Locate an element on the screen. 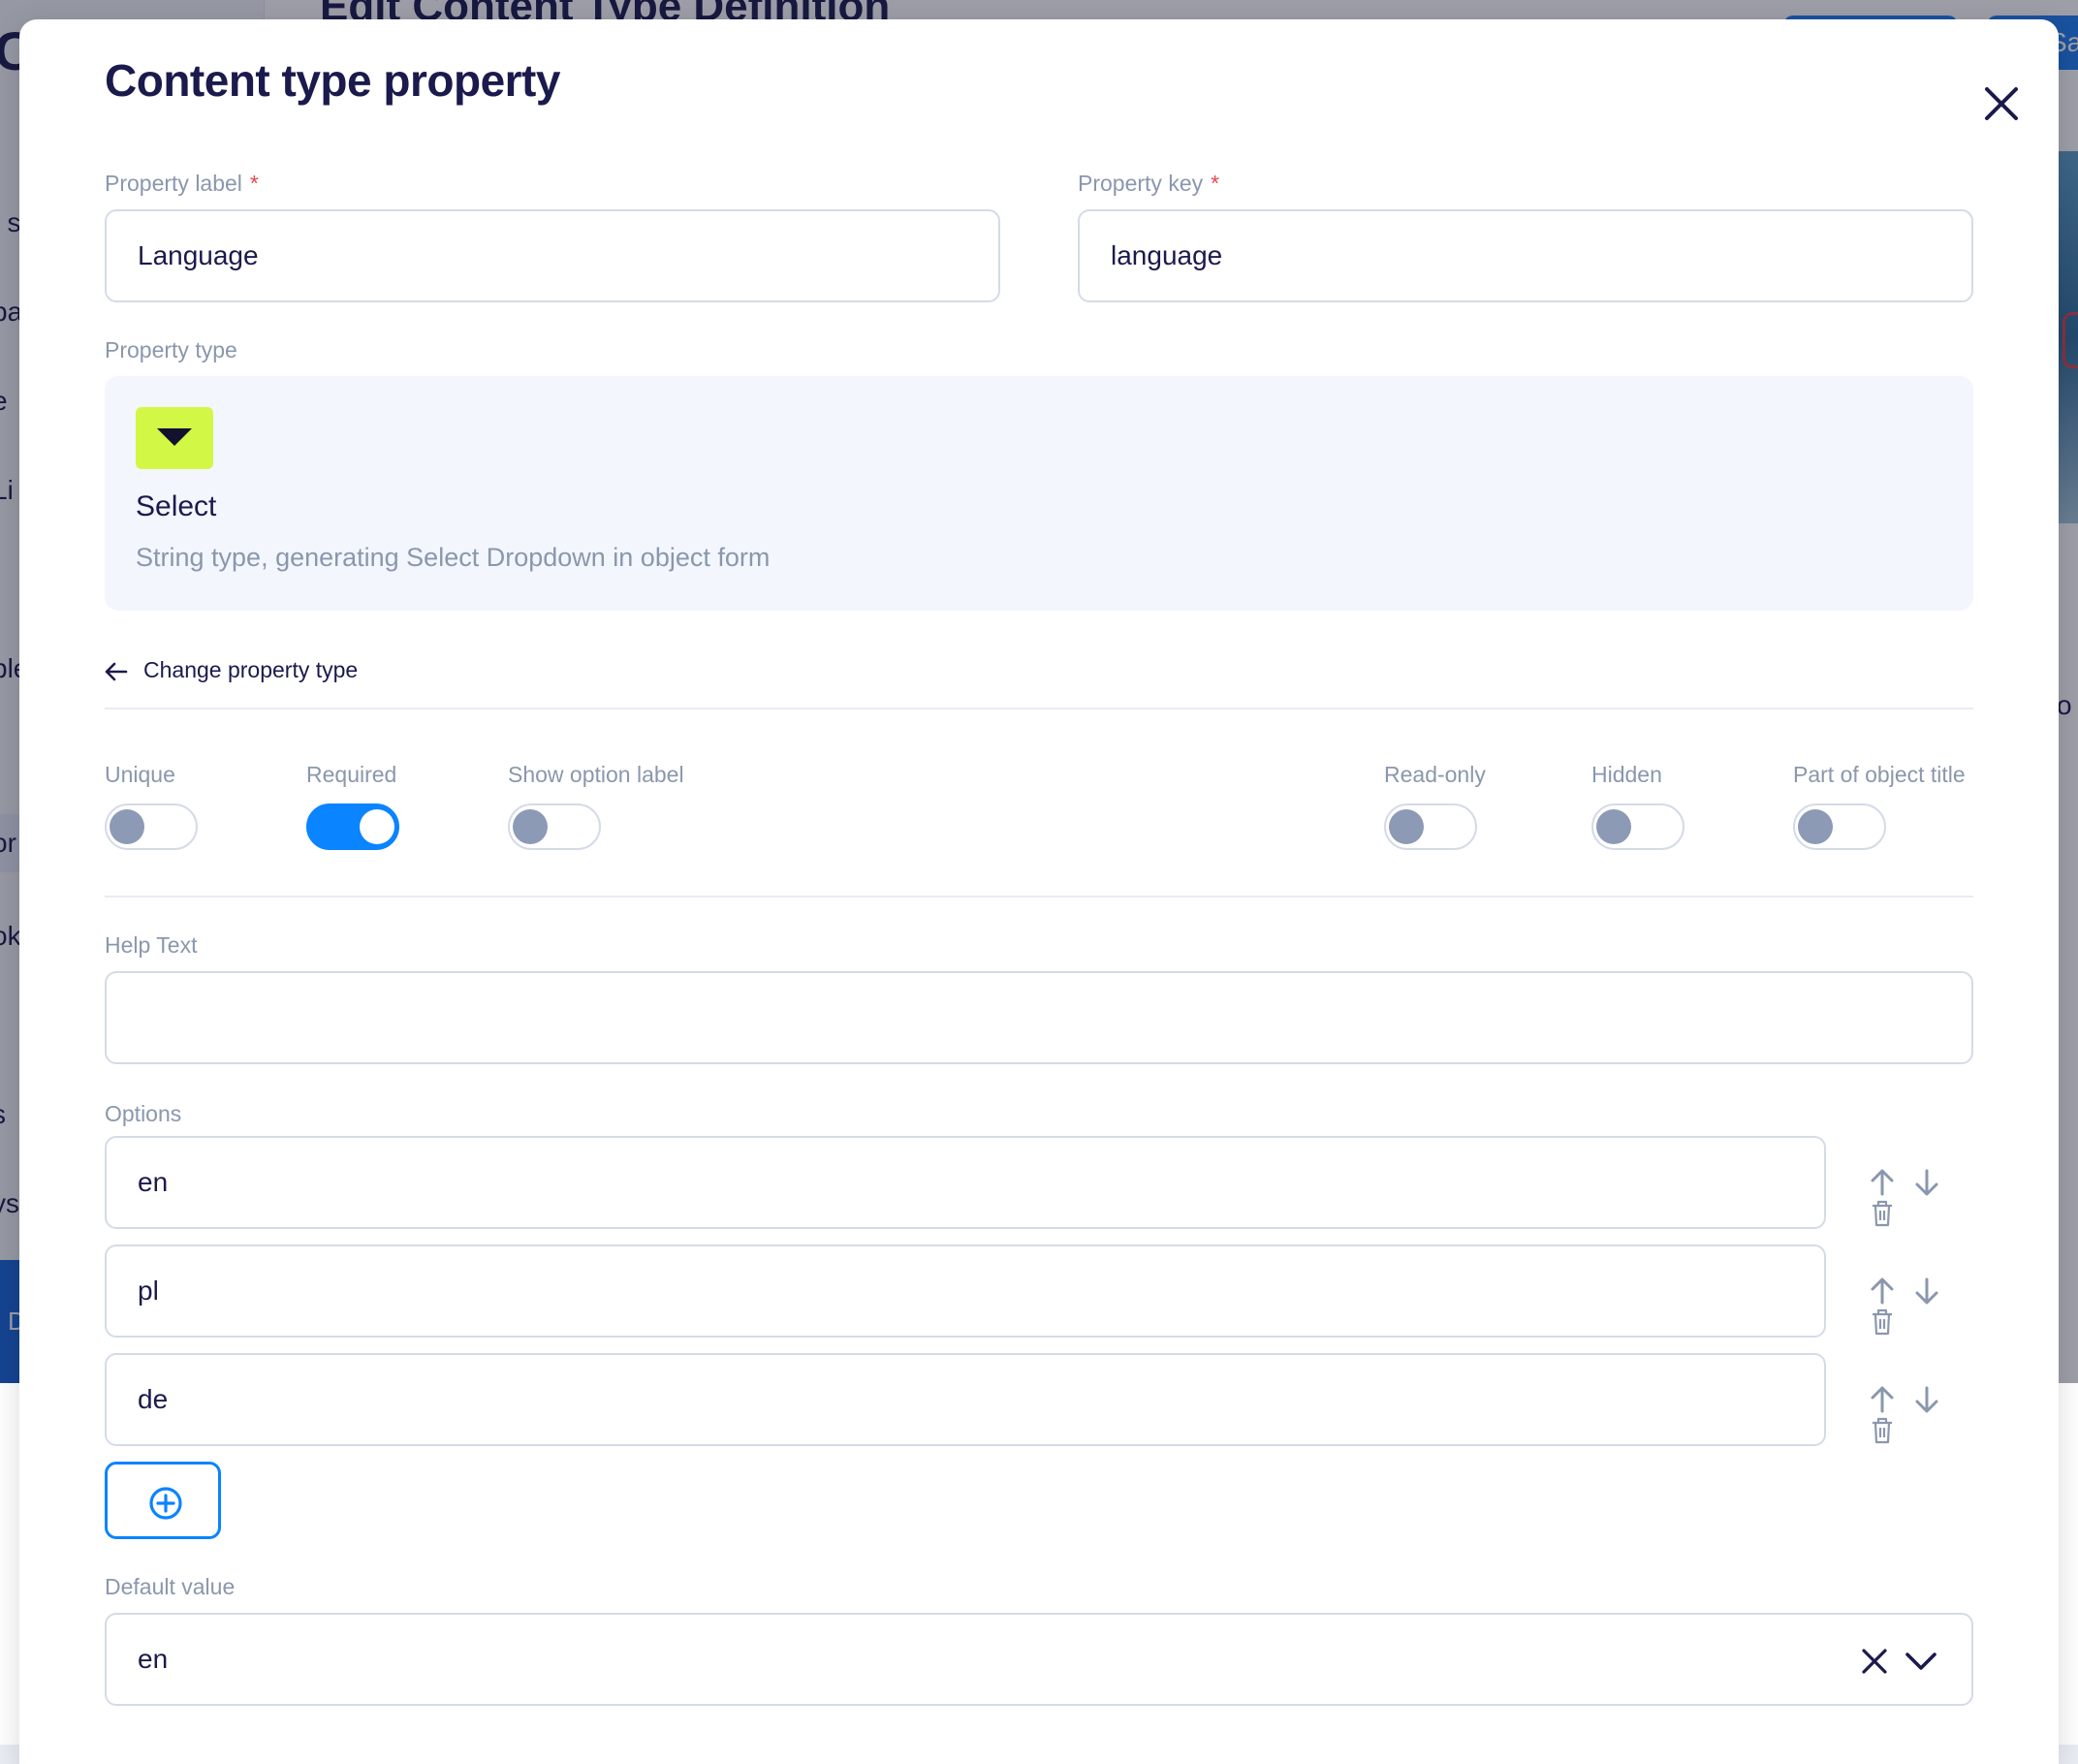 The image size is (2078, 1764). toggle-required-group: Required is located at coordinates (352, 806).